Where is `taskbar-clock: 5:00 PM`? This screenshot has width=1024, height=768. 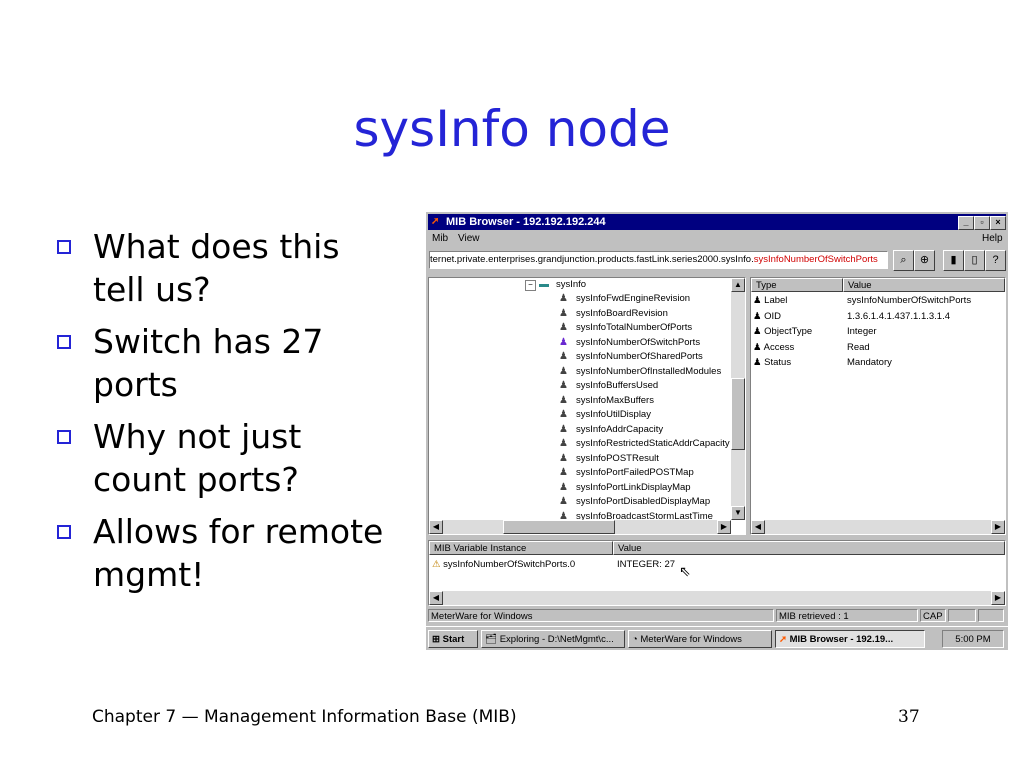 taskbar-clock: 5:00 PM is located at coordinates (973, 639).